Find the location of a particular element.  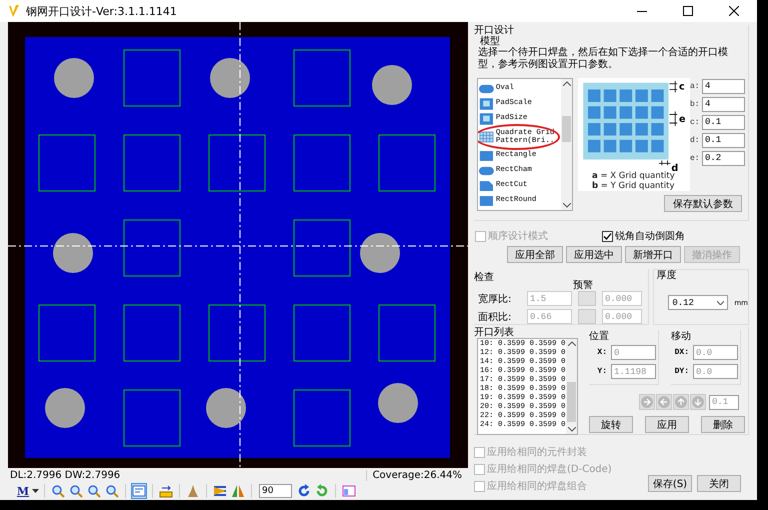

legend-text: a = X Grid quantity is located at coordinates (633, 176).